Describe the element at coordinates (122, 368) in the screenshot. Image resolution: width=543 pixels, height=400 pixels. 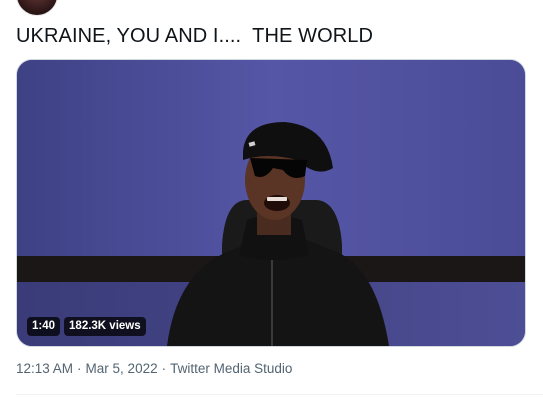
I see `tweet-date: Mar 5, 2022` at that location.